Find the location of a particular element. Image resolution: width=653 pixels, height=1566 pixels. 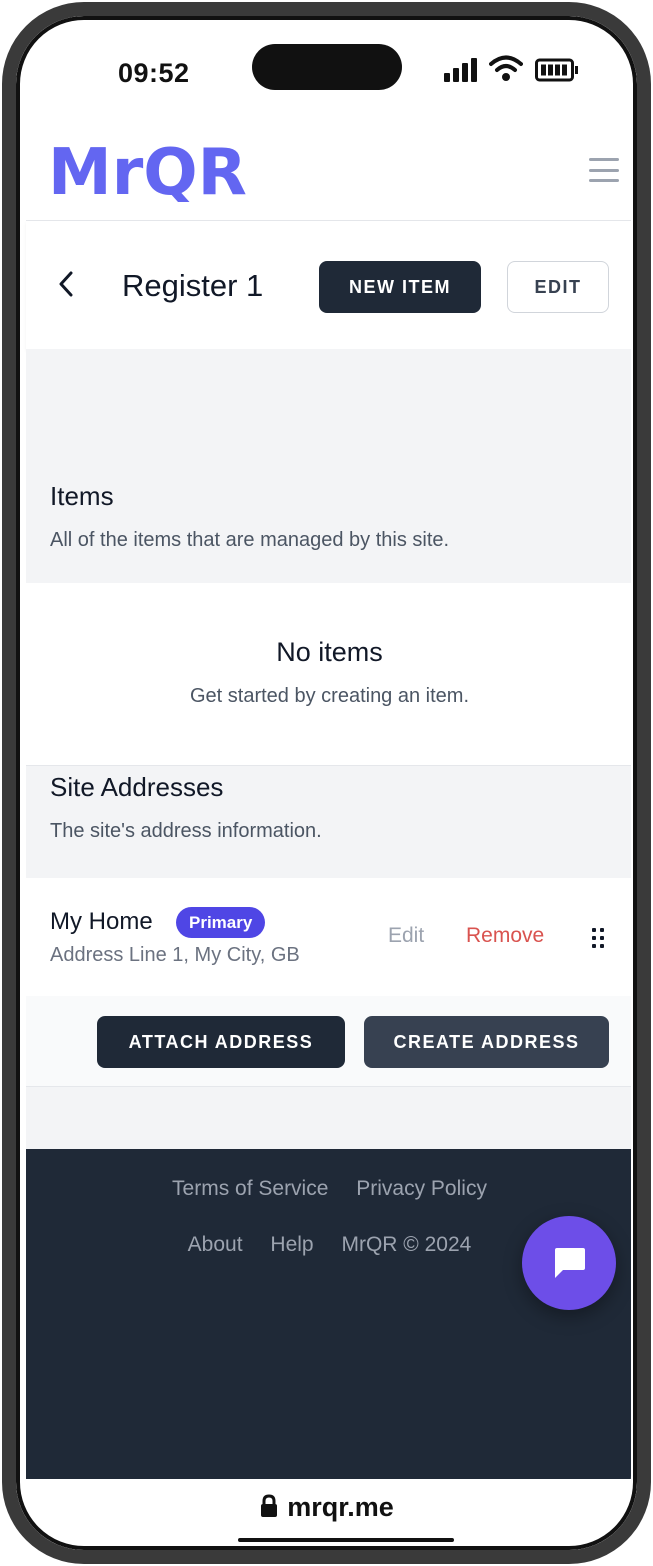

help-link: Help is located at coordinates (291, 1245).